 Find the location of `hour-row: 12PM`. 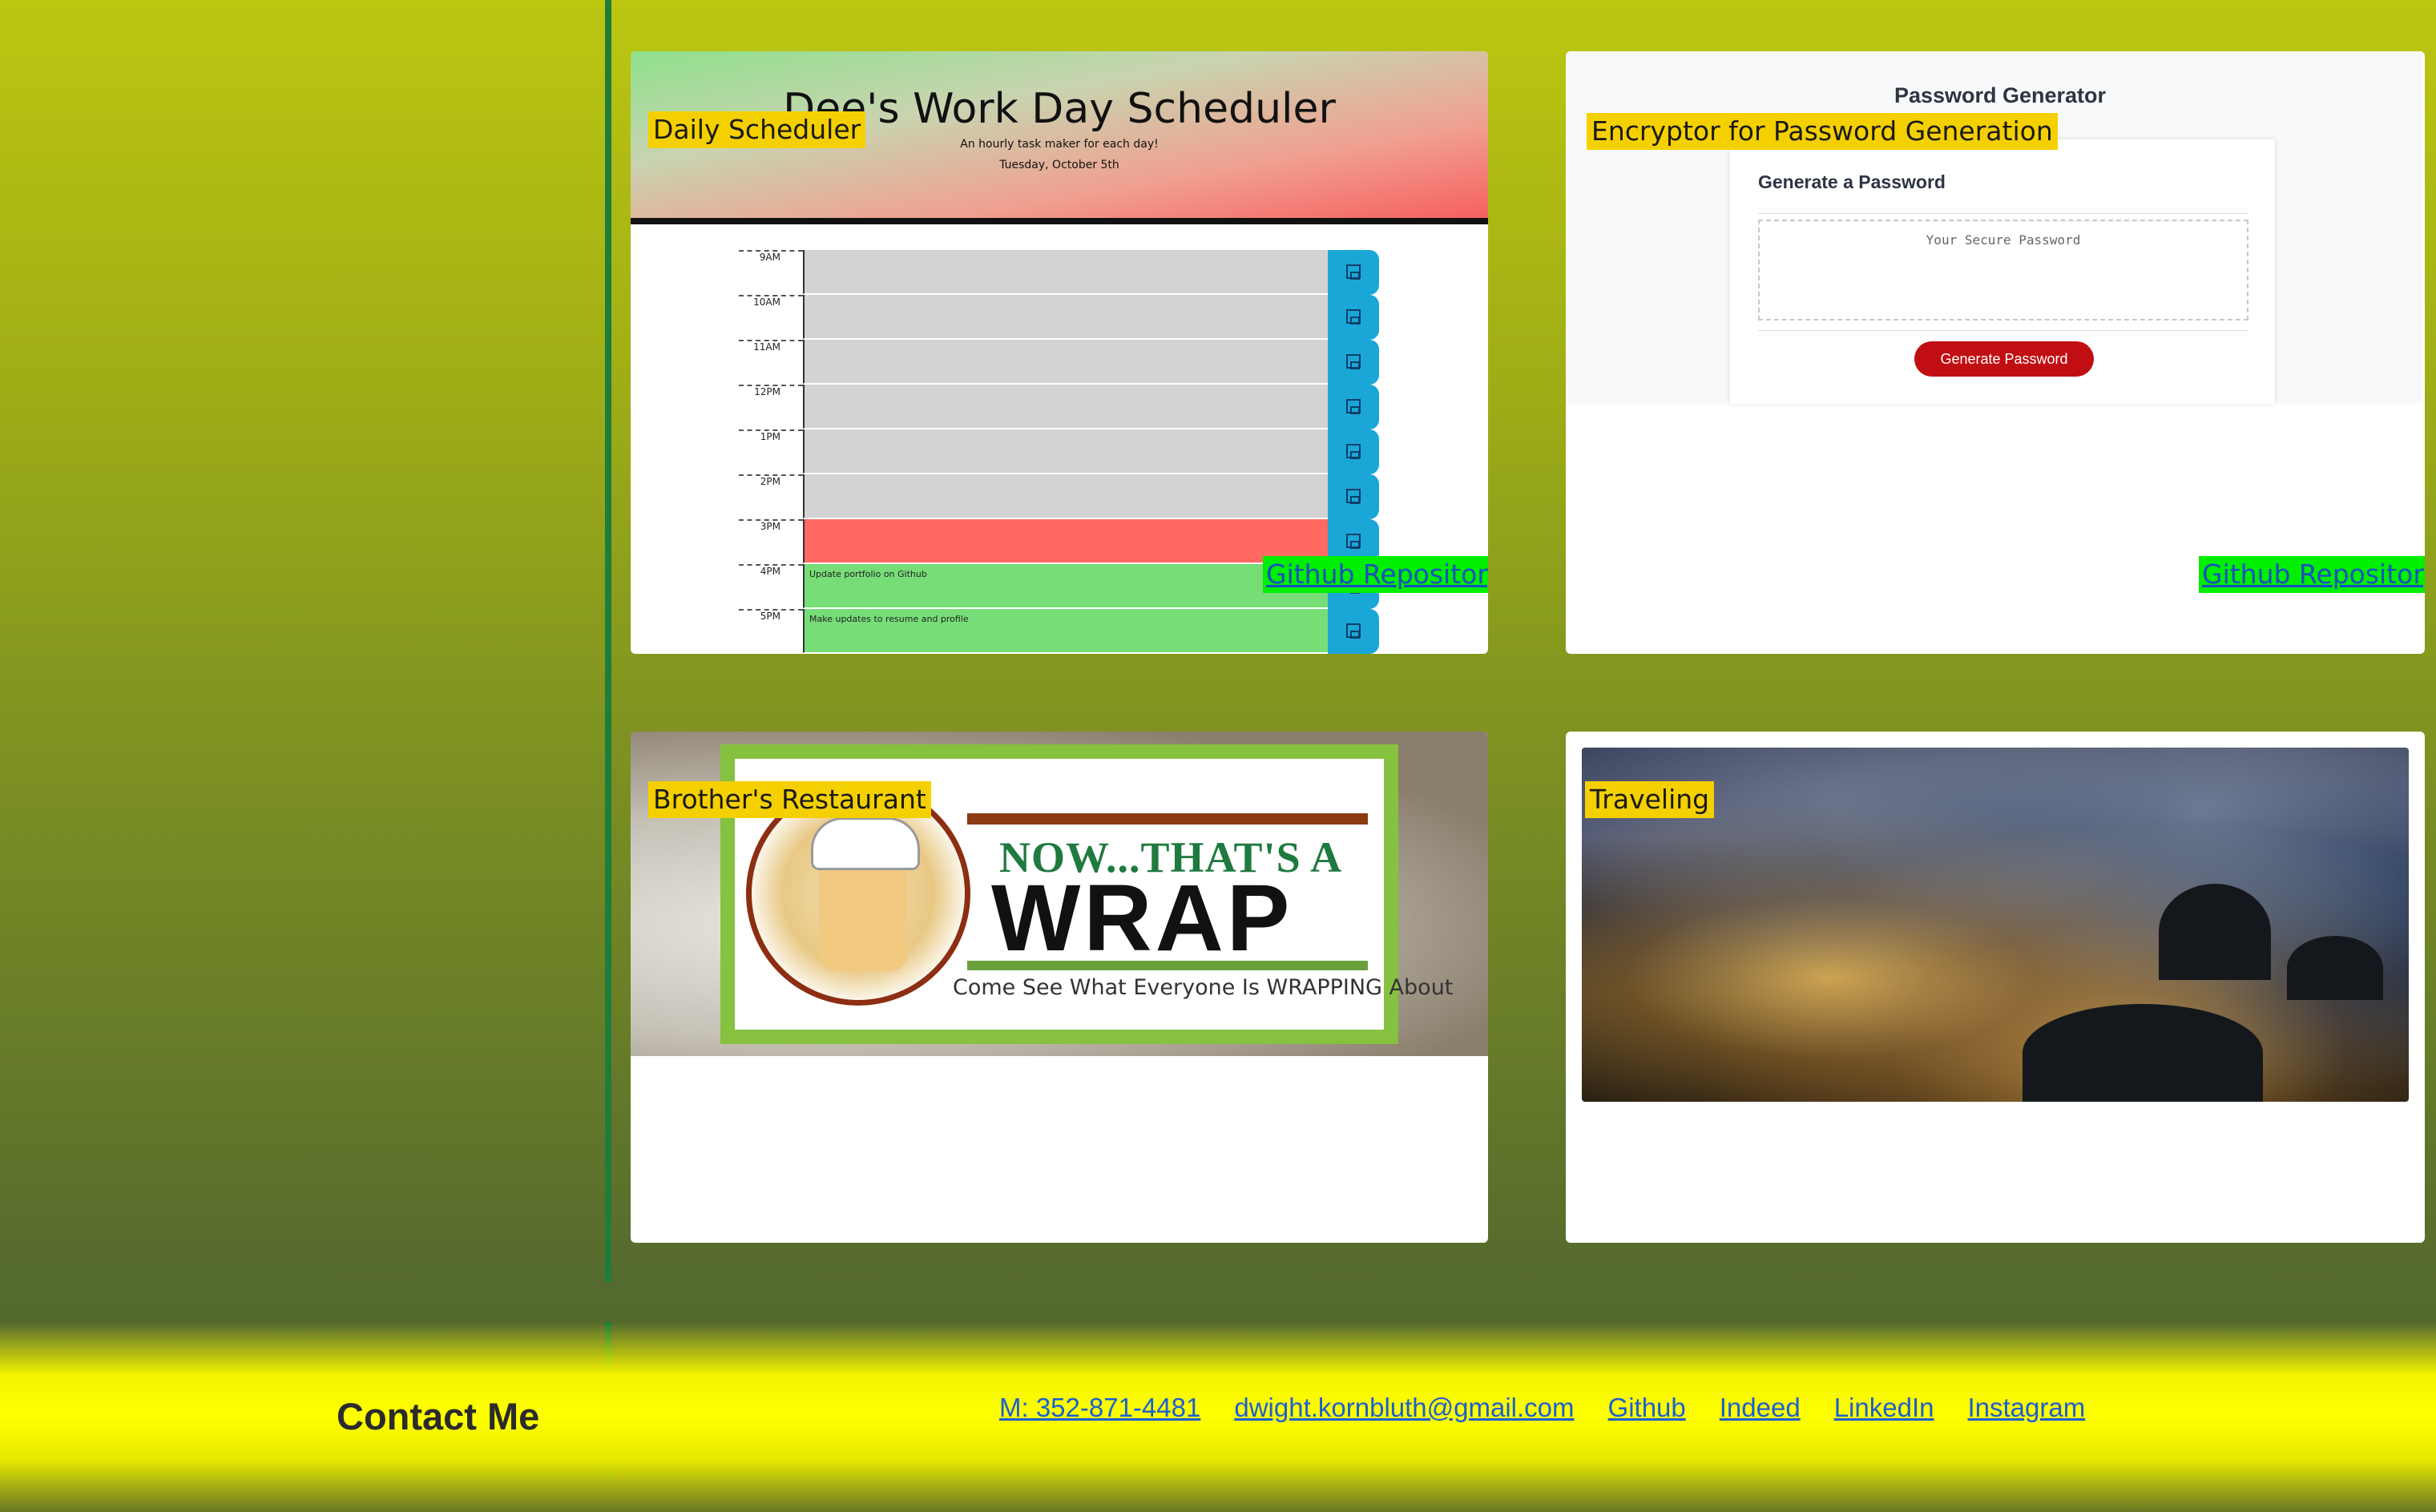

hour-row: 12PM is located at coordinates (1059, 407).